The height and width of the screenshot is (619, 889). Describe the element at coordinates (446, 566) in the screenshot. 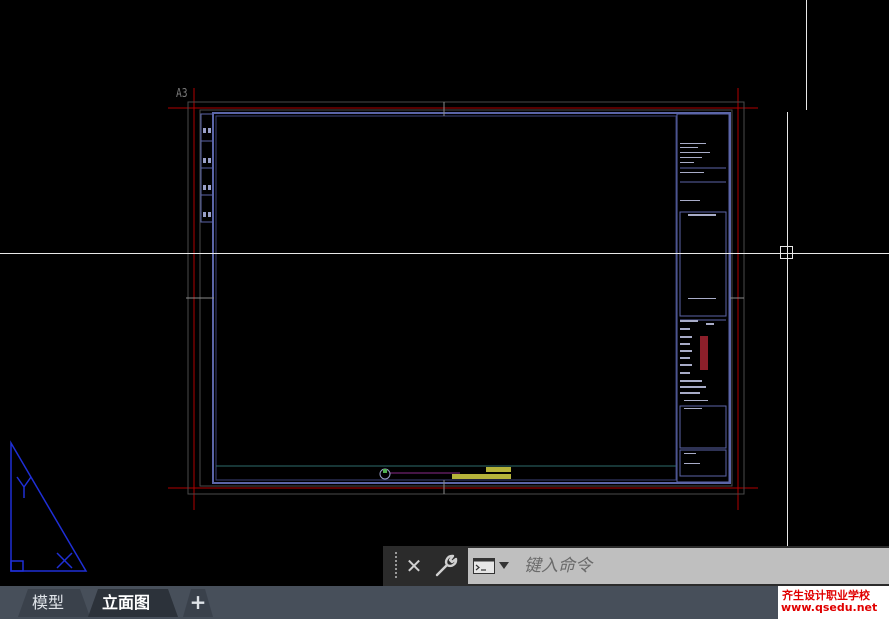

I see `wrench-icon` at that location.